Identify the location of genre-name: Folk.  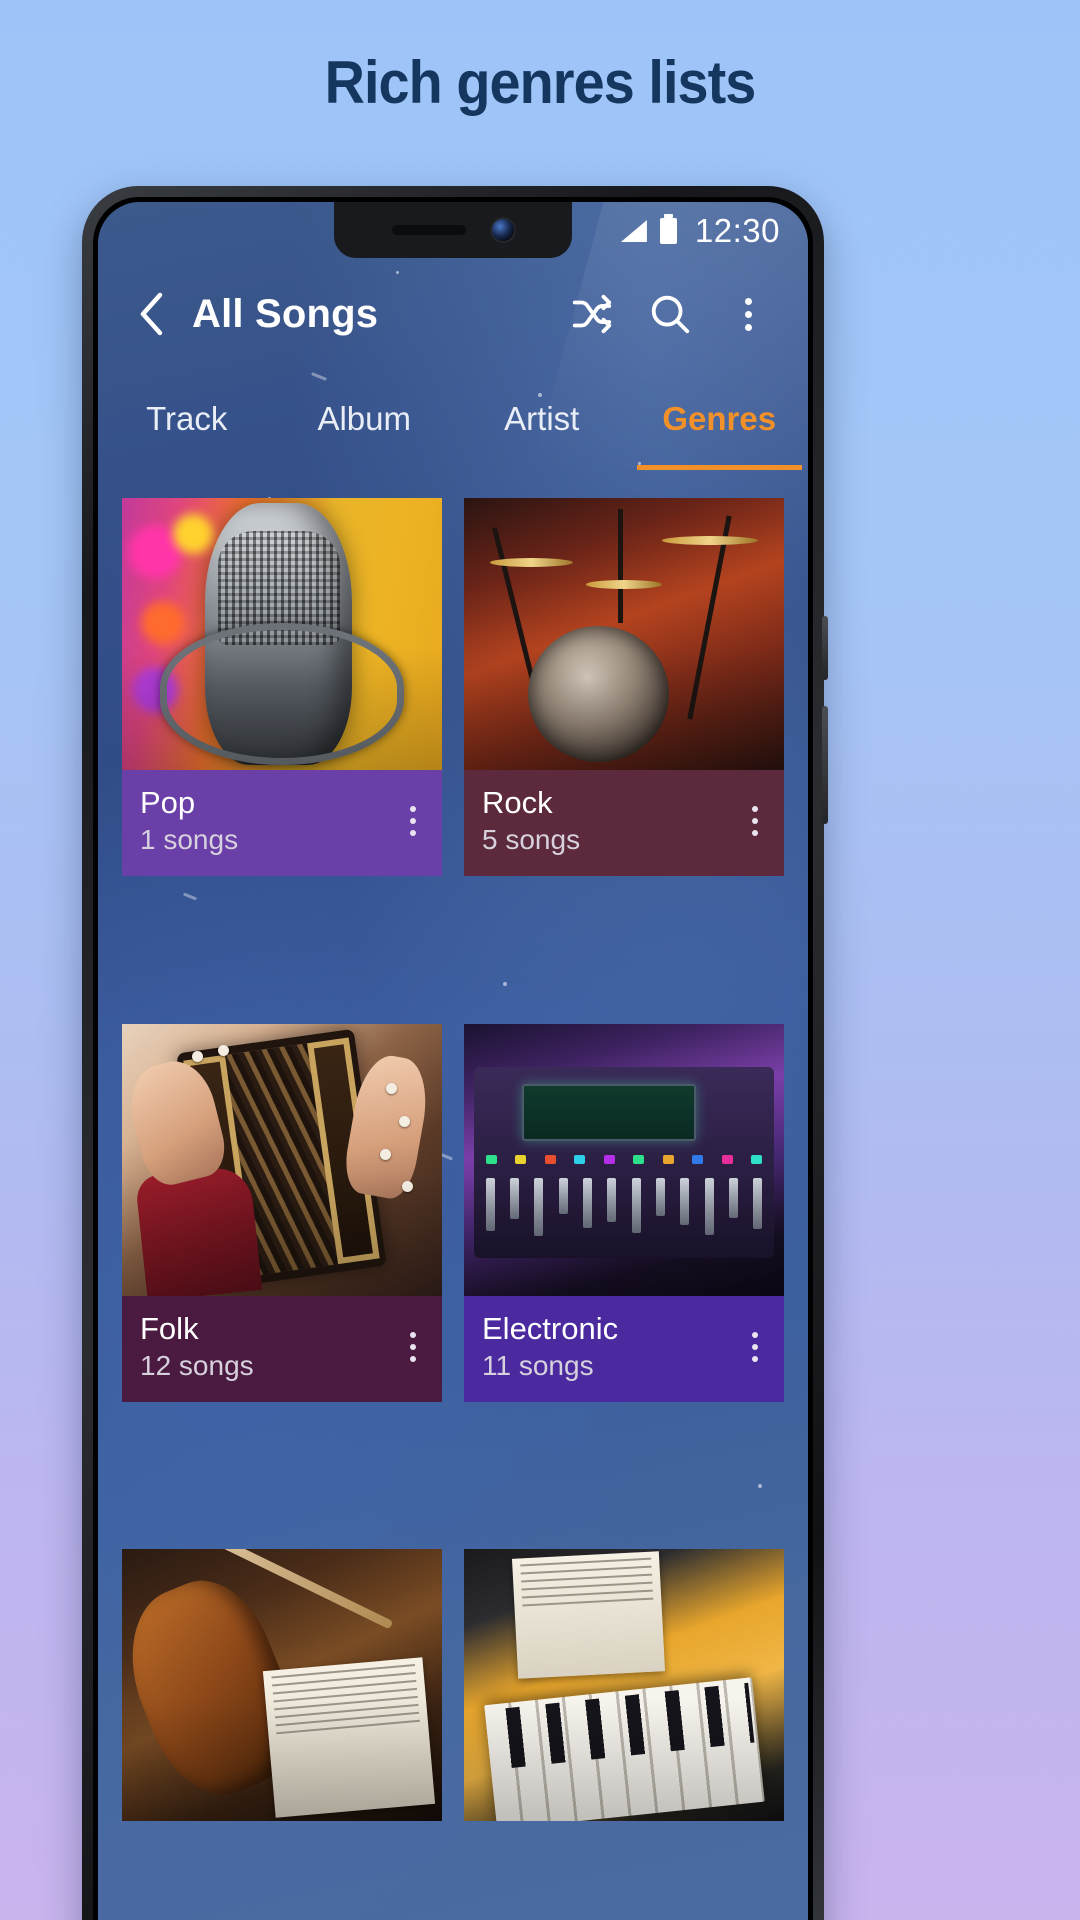
(169, 1328).